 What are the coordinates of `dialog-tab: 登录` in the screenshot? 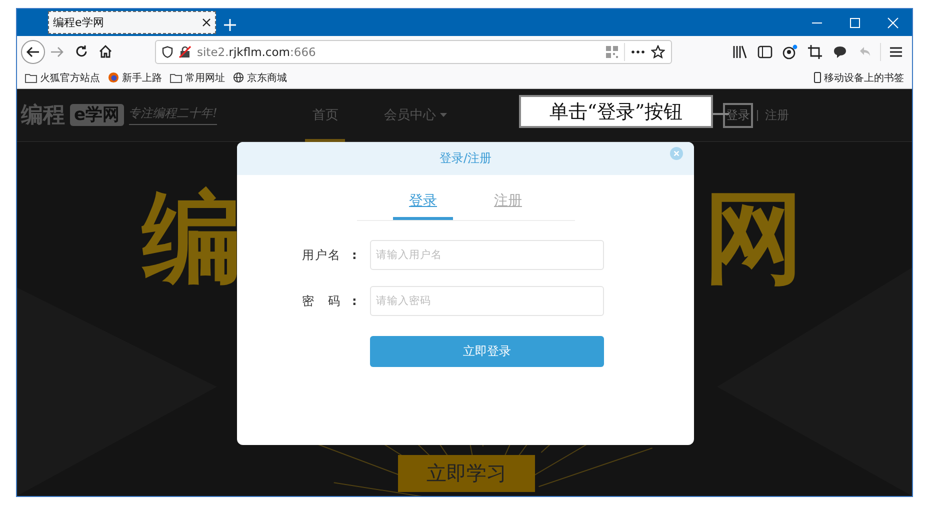 It's located at (423, 206).